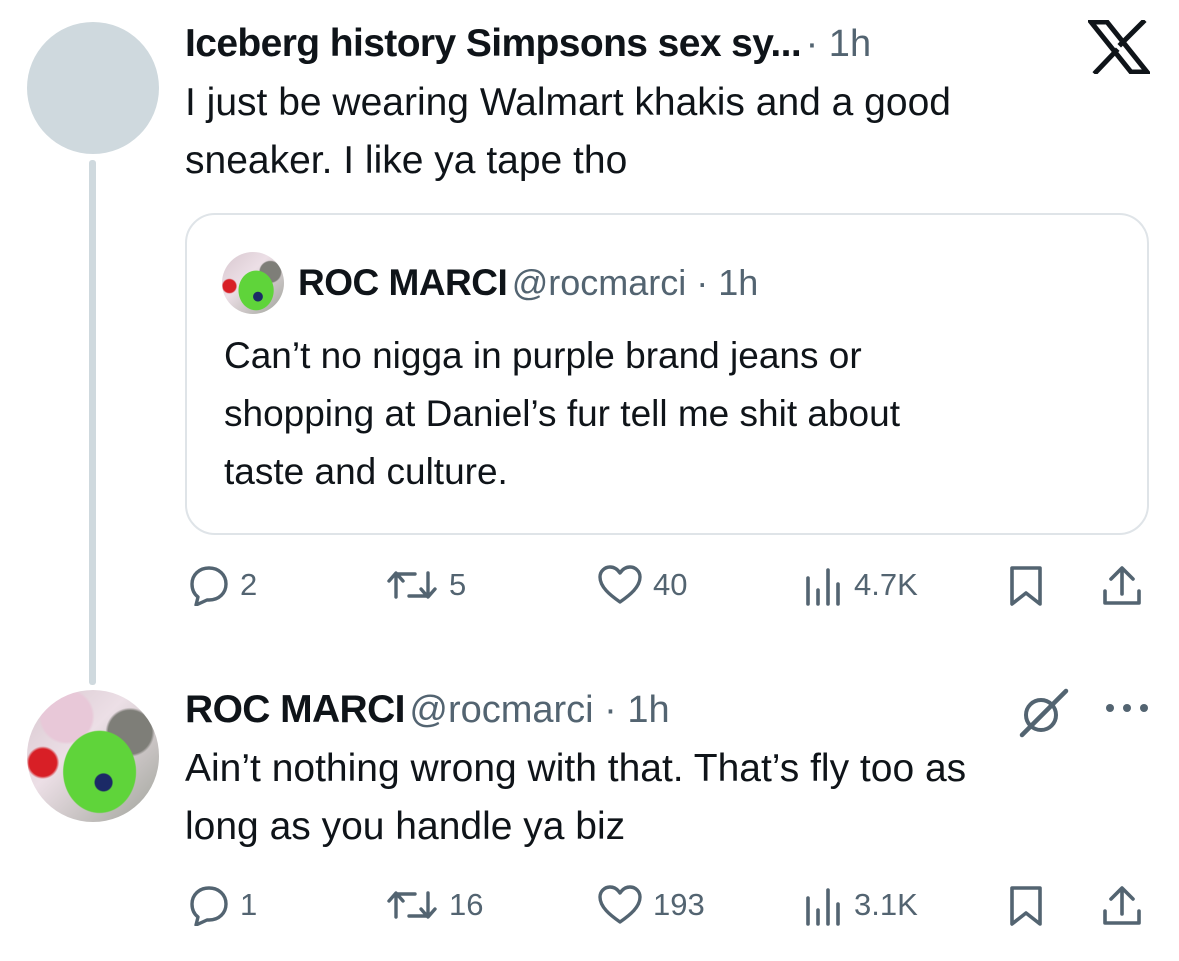  I want to click on views-count: 4.7K, so click(886, 584).